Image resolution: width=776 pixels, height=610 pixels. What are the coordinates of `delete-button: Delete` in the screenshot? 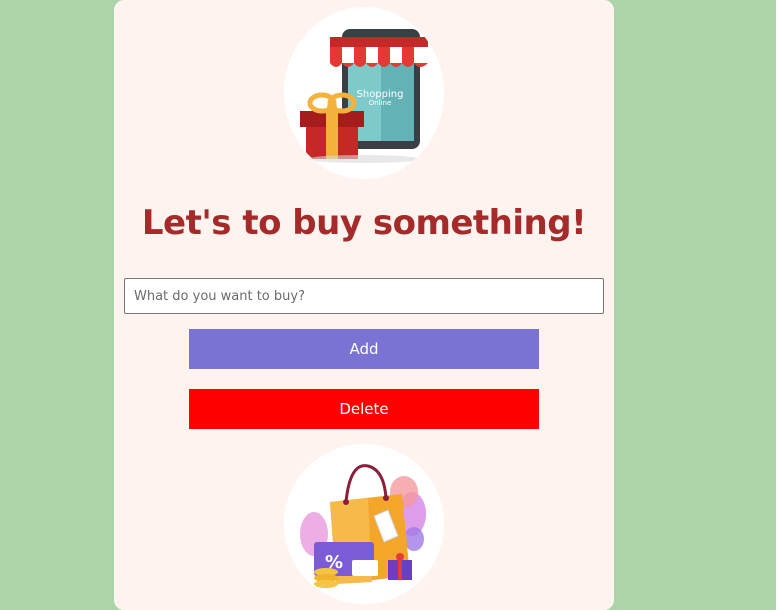 It's located at (364, 409).